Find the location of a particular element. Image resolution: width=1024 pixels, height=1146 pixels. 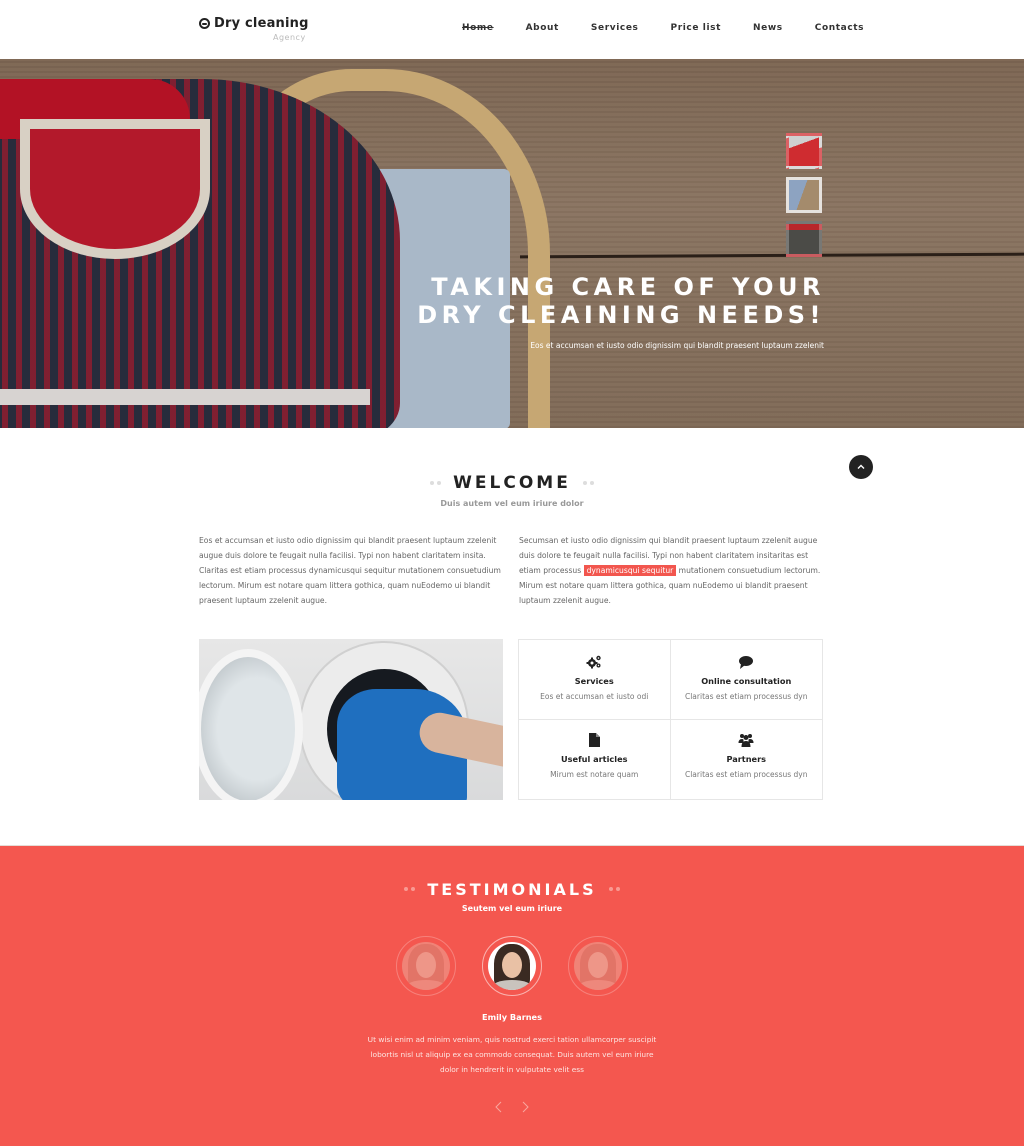

feature-title: Services is located at coordinates (594, 681).